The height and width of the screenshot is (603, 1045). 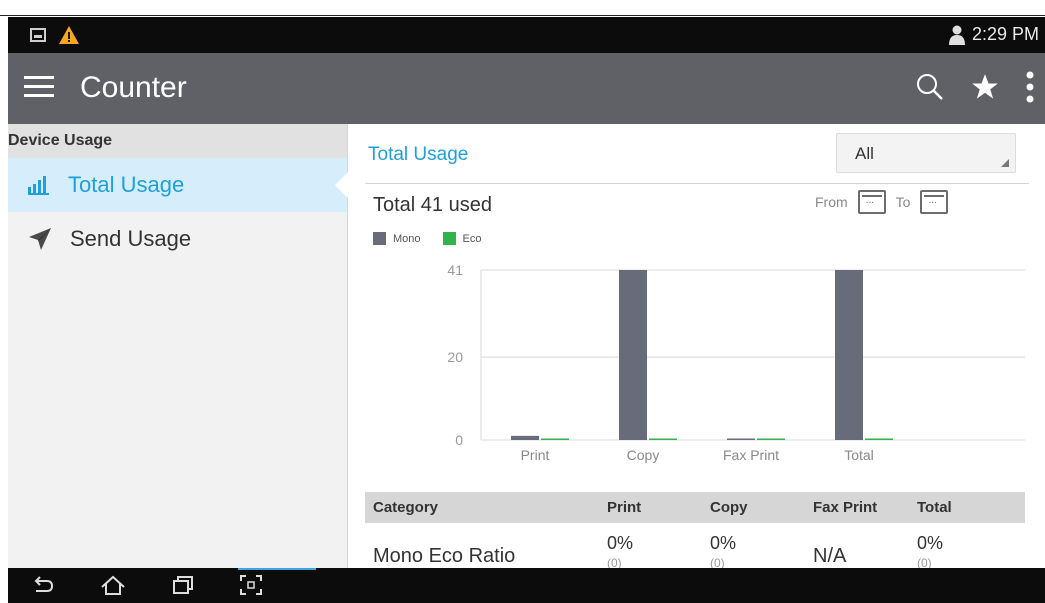 What do you see at coordinates (903, 202) in the screenshot?
I see `to-label: To` at bounding box center [903, 202].